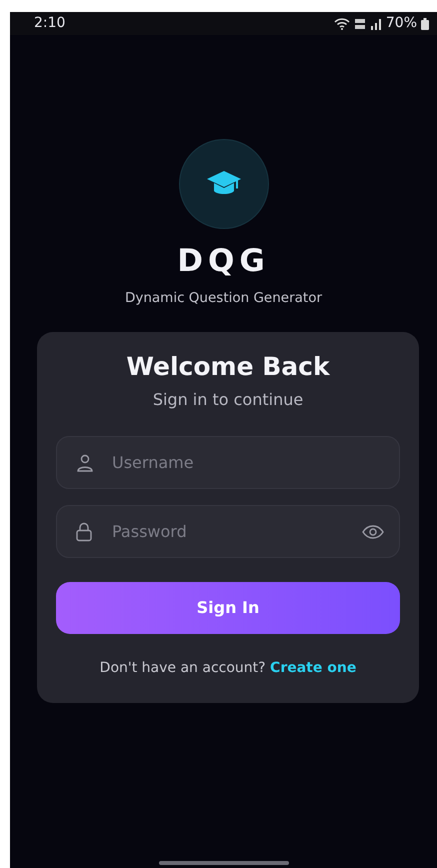  Describe the element at coordinates (228, 463) in the screenshot. I see `username-field: Username` at that location.